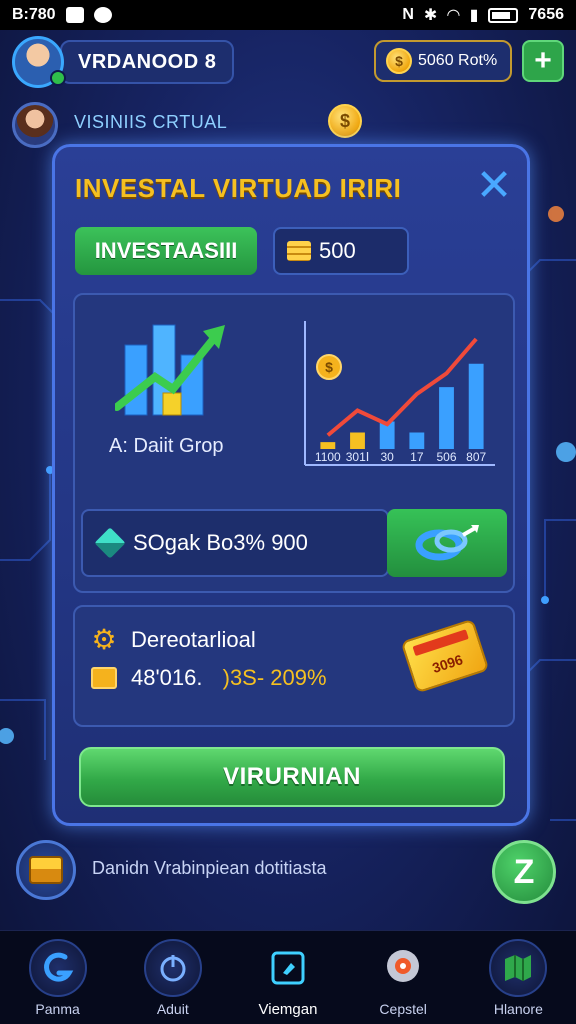 The height and width of the screenshot is (1024, 576). I want to click on nav-label: Aduit, so click(172, 1009).